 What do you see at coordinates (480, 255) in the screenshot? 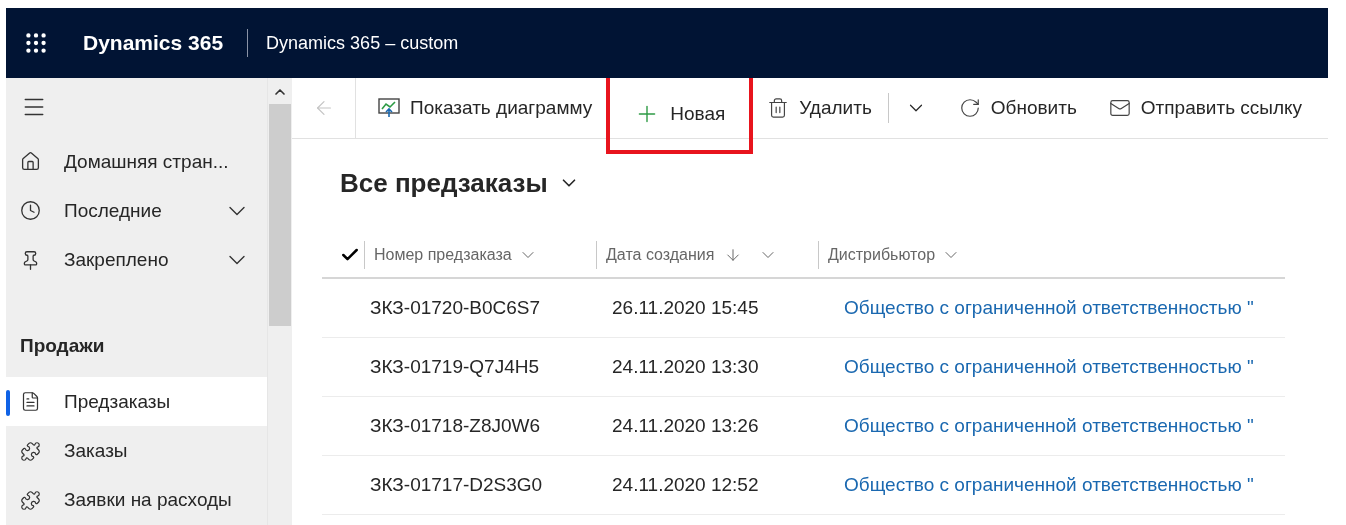
I see `column-header: Номер предзаказа` at bounding box center [480, 255].